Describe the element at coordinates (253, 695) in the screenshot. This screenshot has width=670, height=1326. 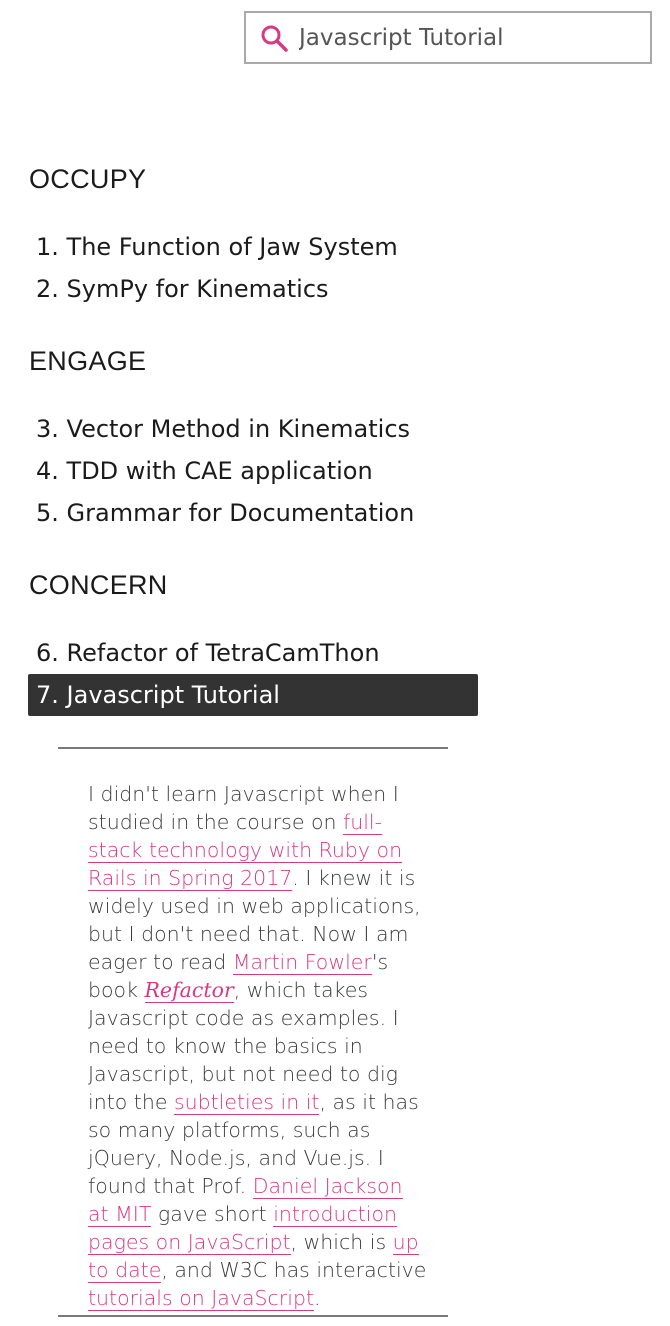
I see `lesson-item-7-selected: 7. Javascript Tutorial` at that location.